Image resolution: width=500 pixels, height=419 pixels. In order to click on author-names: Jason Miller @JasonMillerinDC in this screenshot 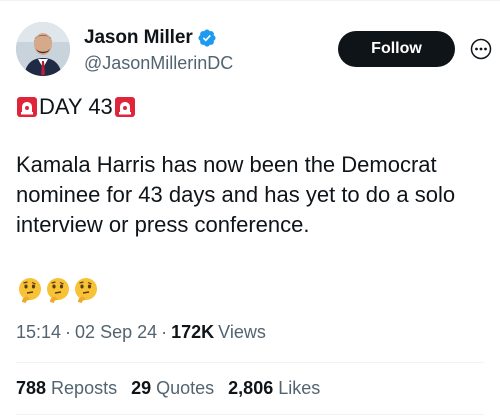, I will do `click(158, 50)`.